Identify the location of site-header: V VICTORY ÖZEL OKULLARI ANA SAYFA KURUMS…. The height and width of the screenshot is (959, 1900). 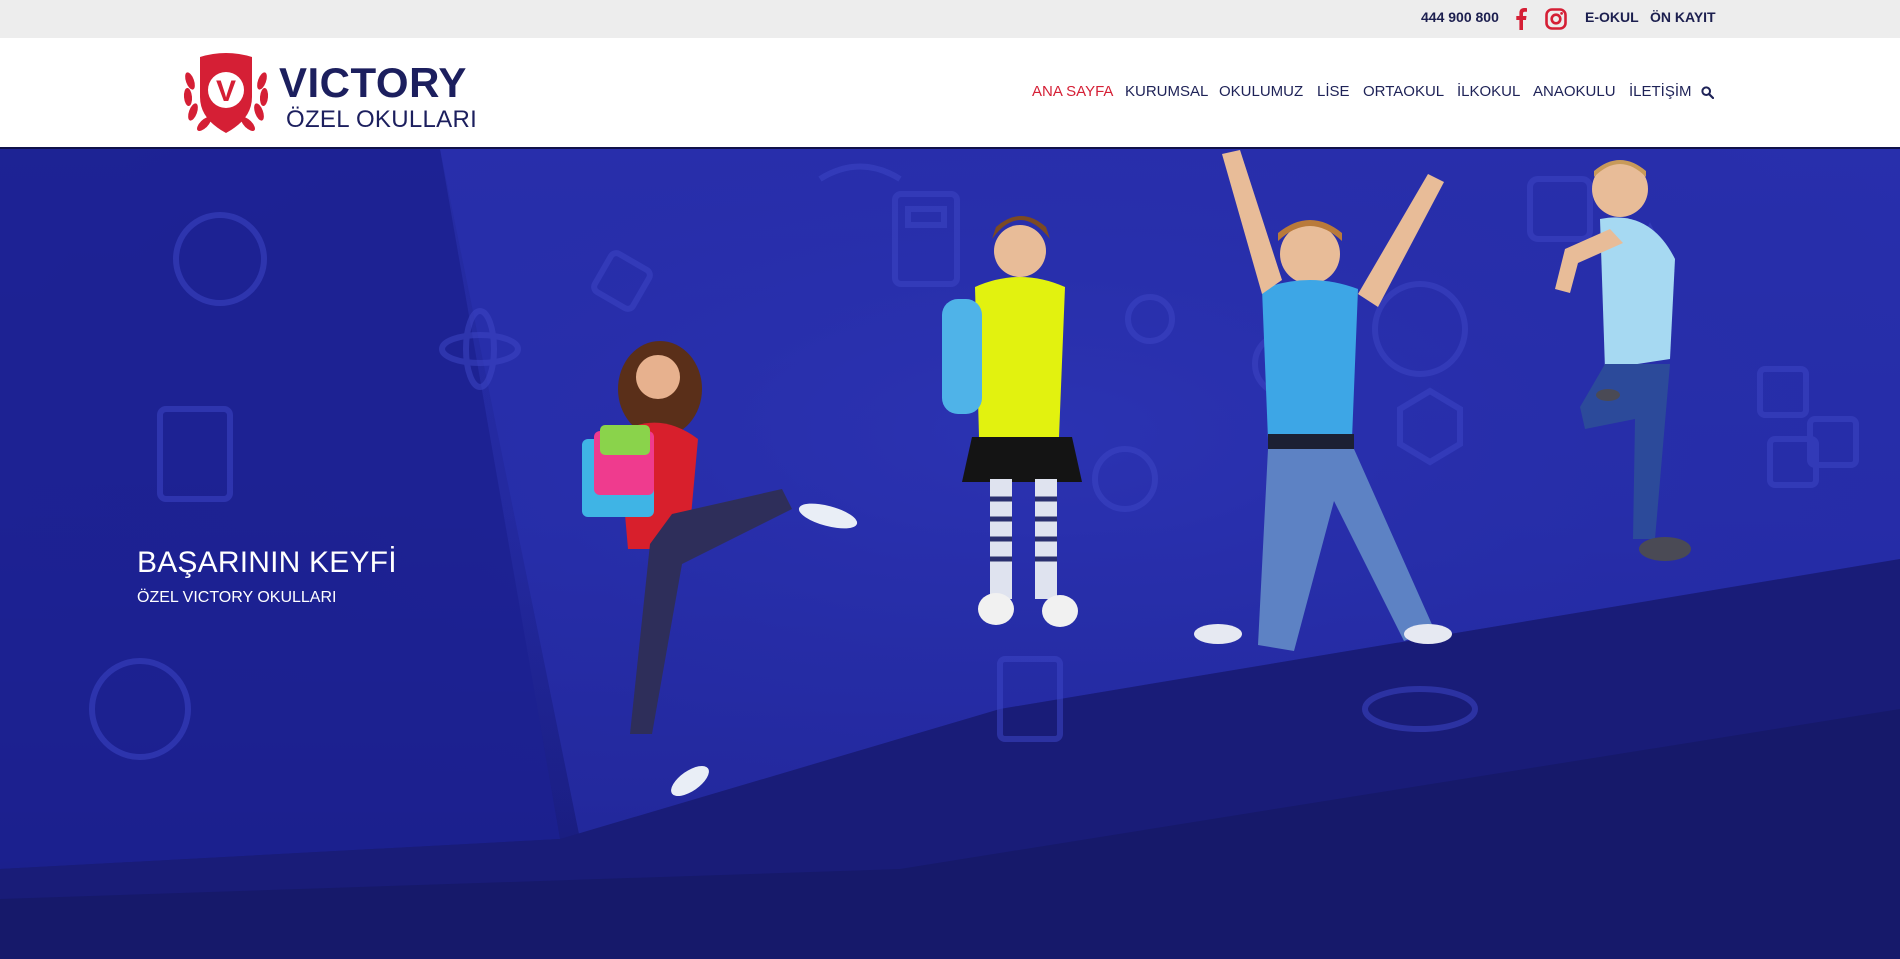
(950, 93).